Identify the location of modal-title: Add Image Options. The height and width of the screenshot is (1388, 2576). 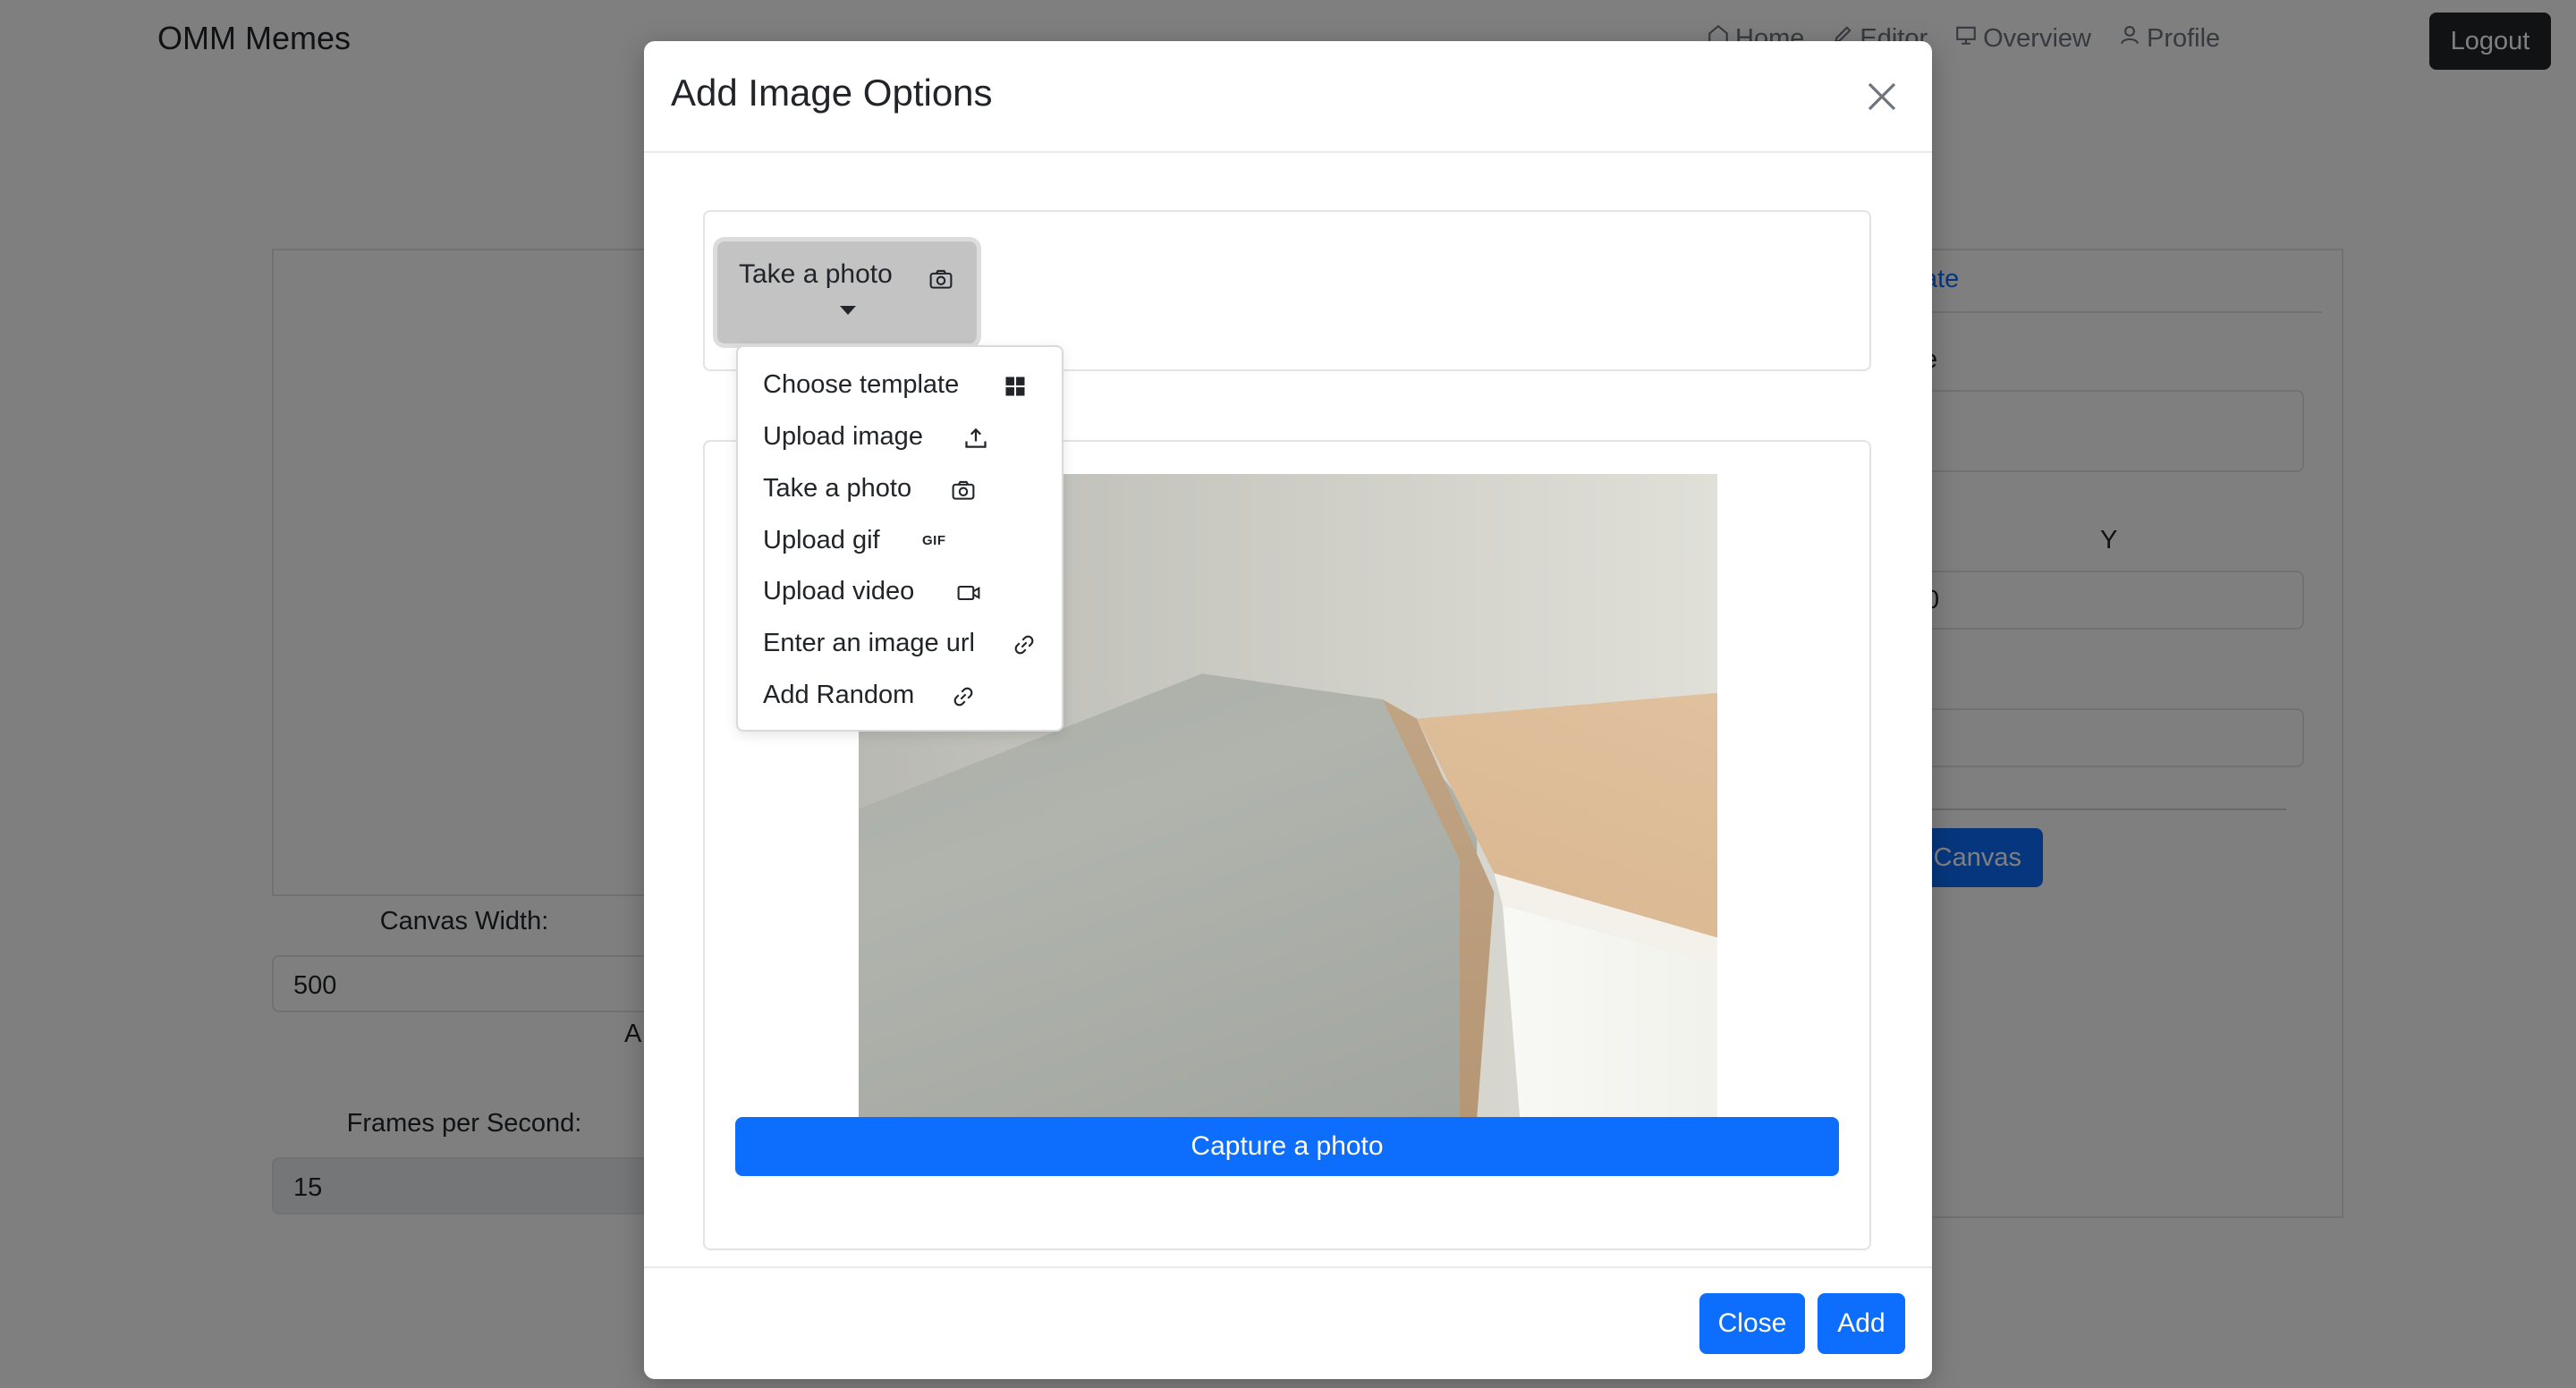
(832, 93).